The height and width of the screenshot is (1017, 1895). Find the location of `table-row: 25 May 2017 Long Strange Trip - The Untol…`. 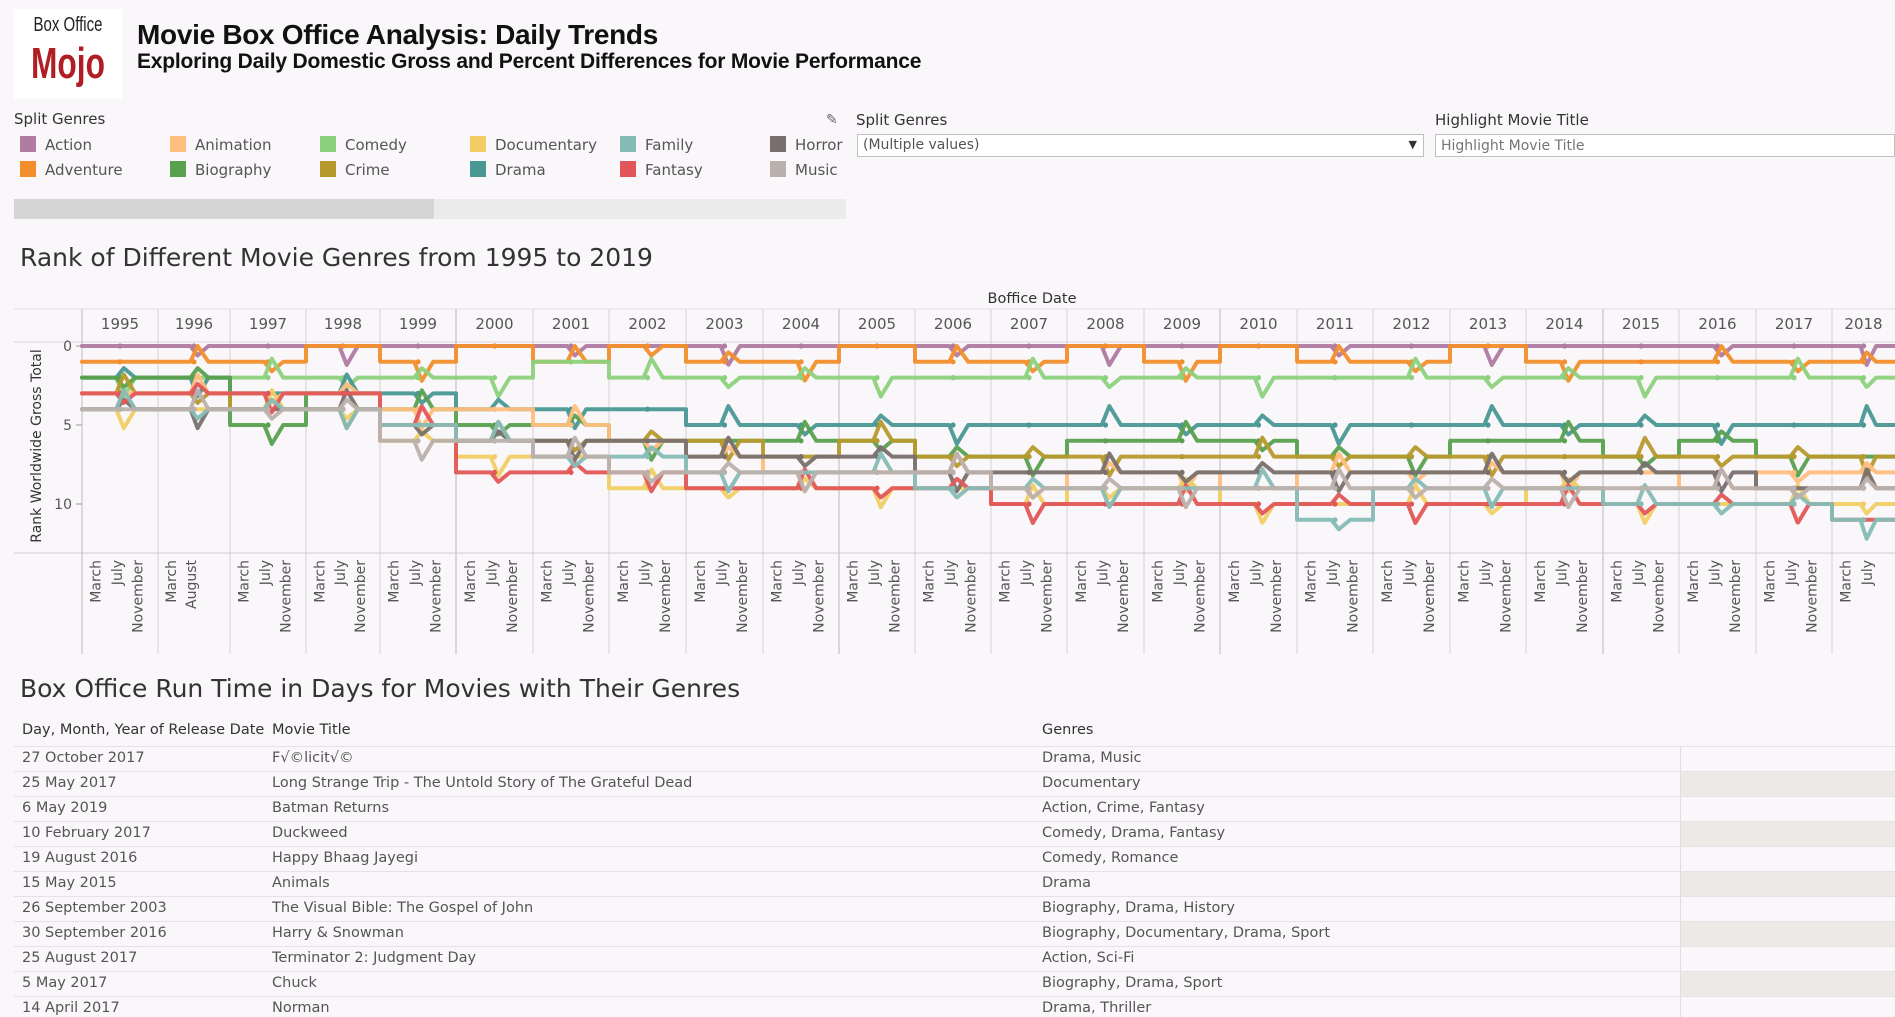

table-row: 25 May 2017 Long Strange Trip - The Untol… is located at coordinates (954, 783).